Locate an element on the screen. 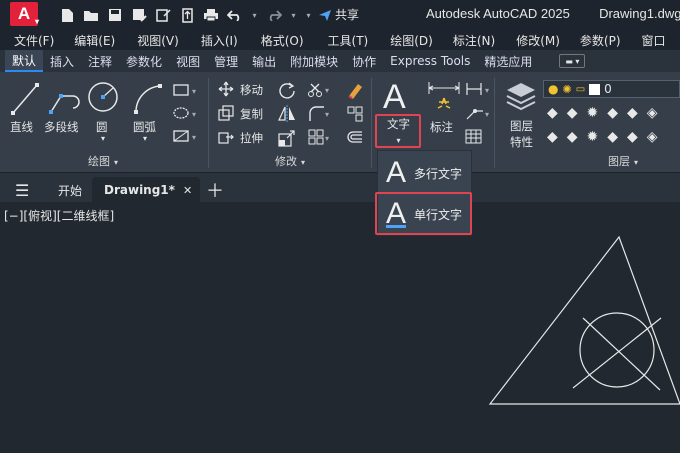  menu-file: 文件(F) is located at coordinates (34, 40).